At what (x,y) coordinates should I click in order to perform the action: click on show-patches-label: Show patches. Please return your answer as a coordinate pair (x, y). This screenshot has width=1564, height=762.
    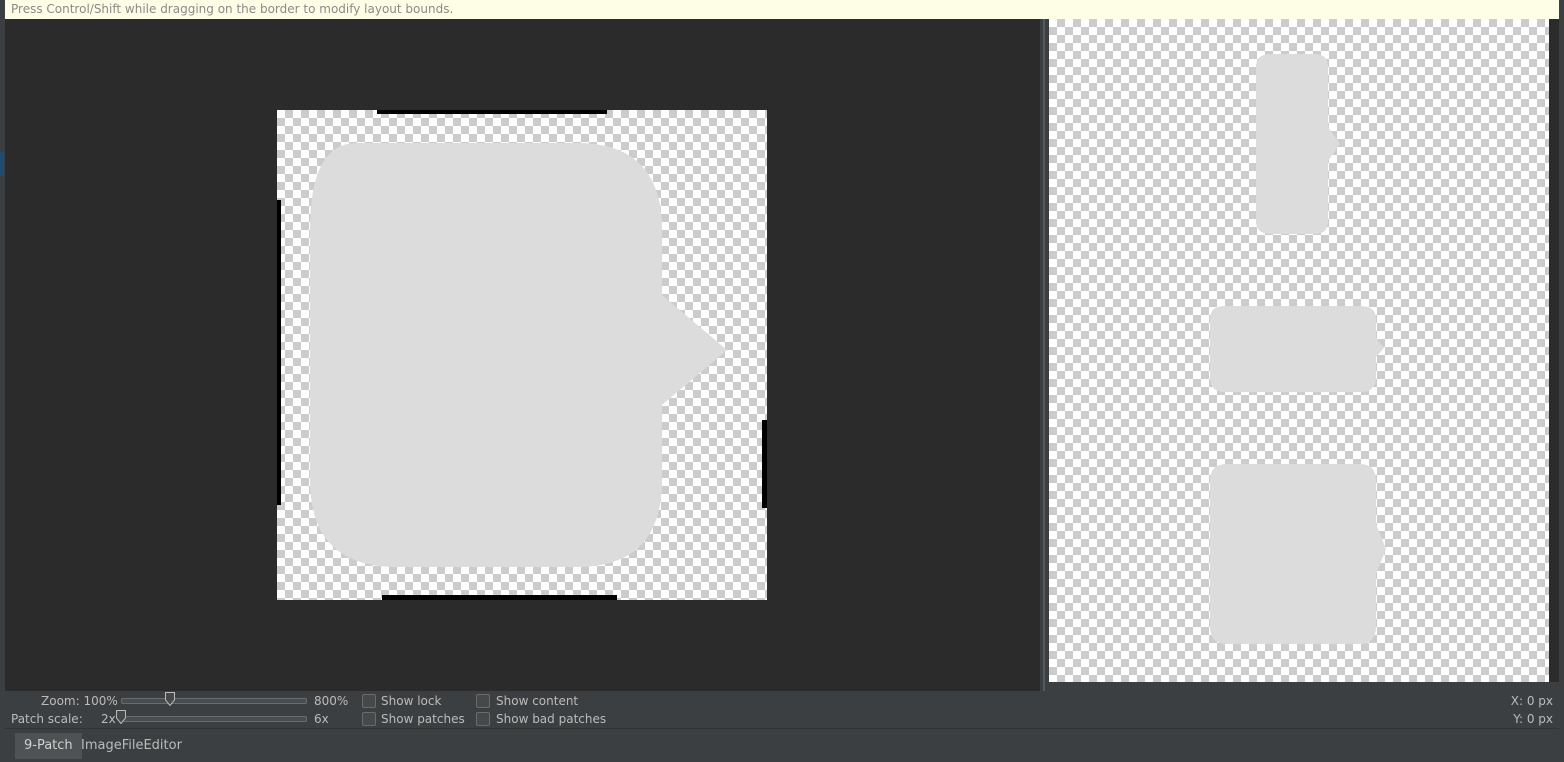
    Looking at the image, I should click on (423, 719).